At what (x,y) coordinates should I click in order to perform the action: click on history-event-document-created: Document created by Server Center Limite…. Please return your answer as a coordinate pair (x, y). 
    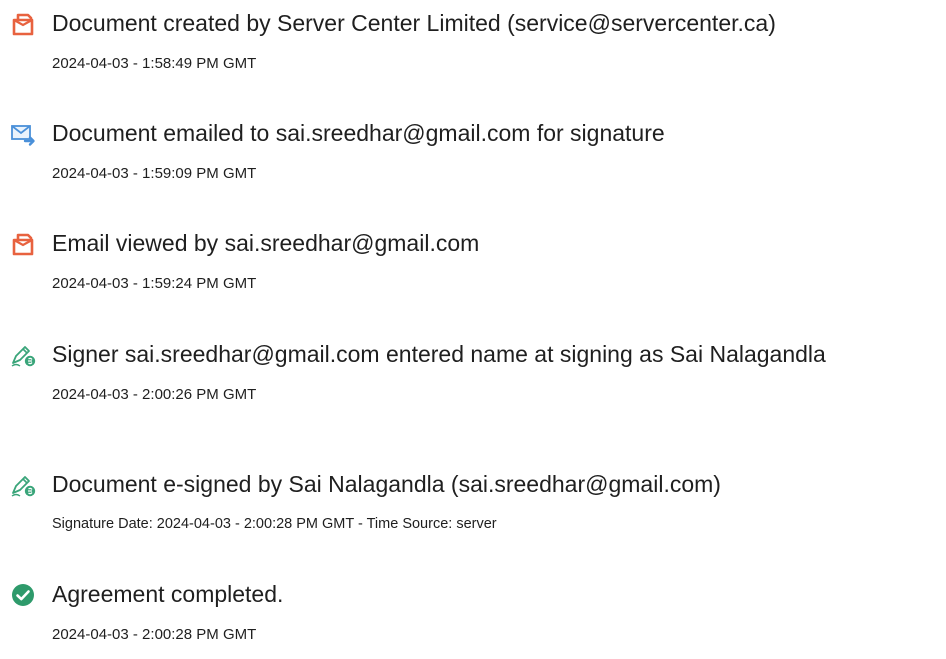
    Looking at the image, I should click on (473, 48).